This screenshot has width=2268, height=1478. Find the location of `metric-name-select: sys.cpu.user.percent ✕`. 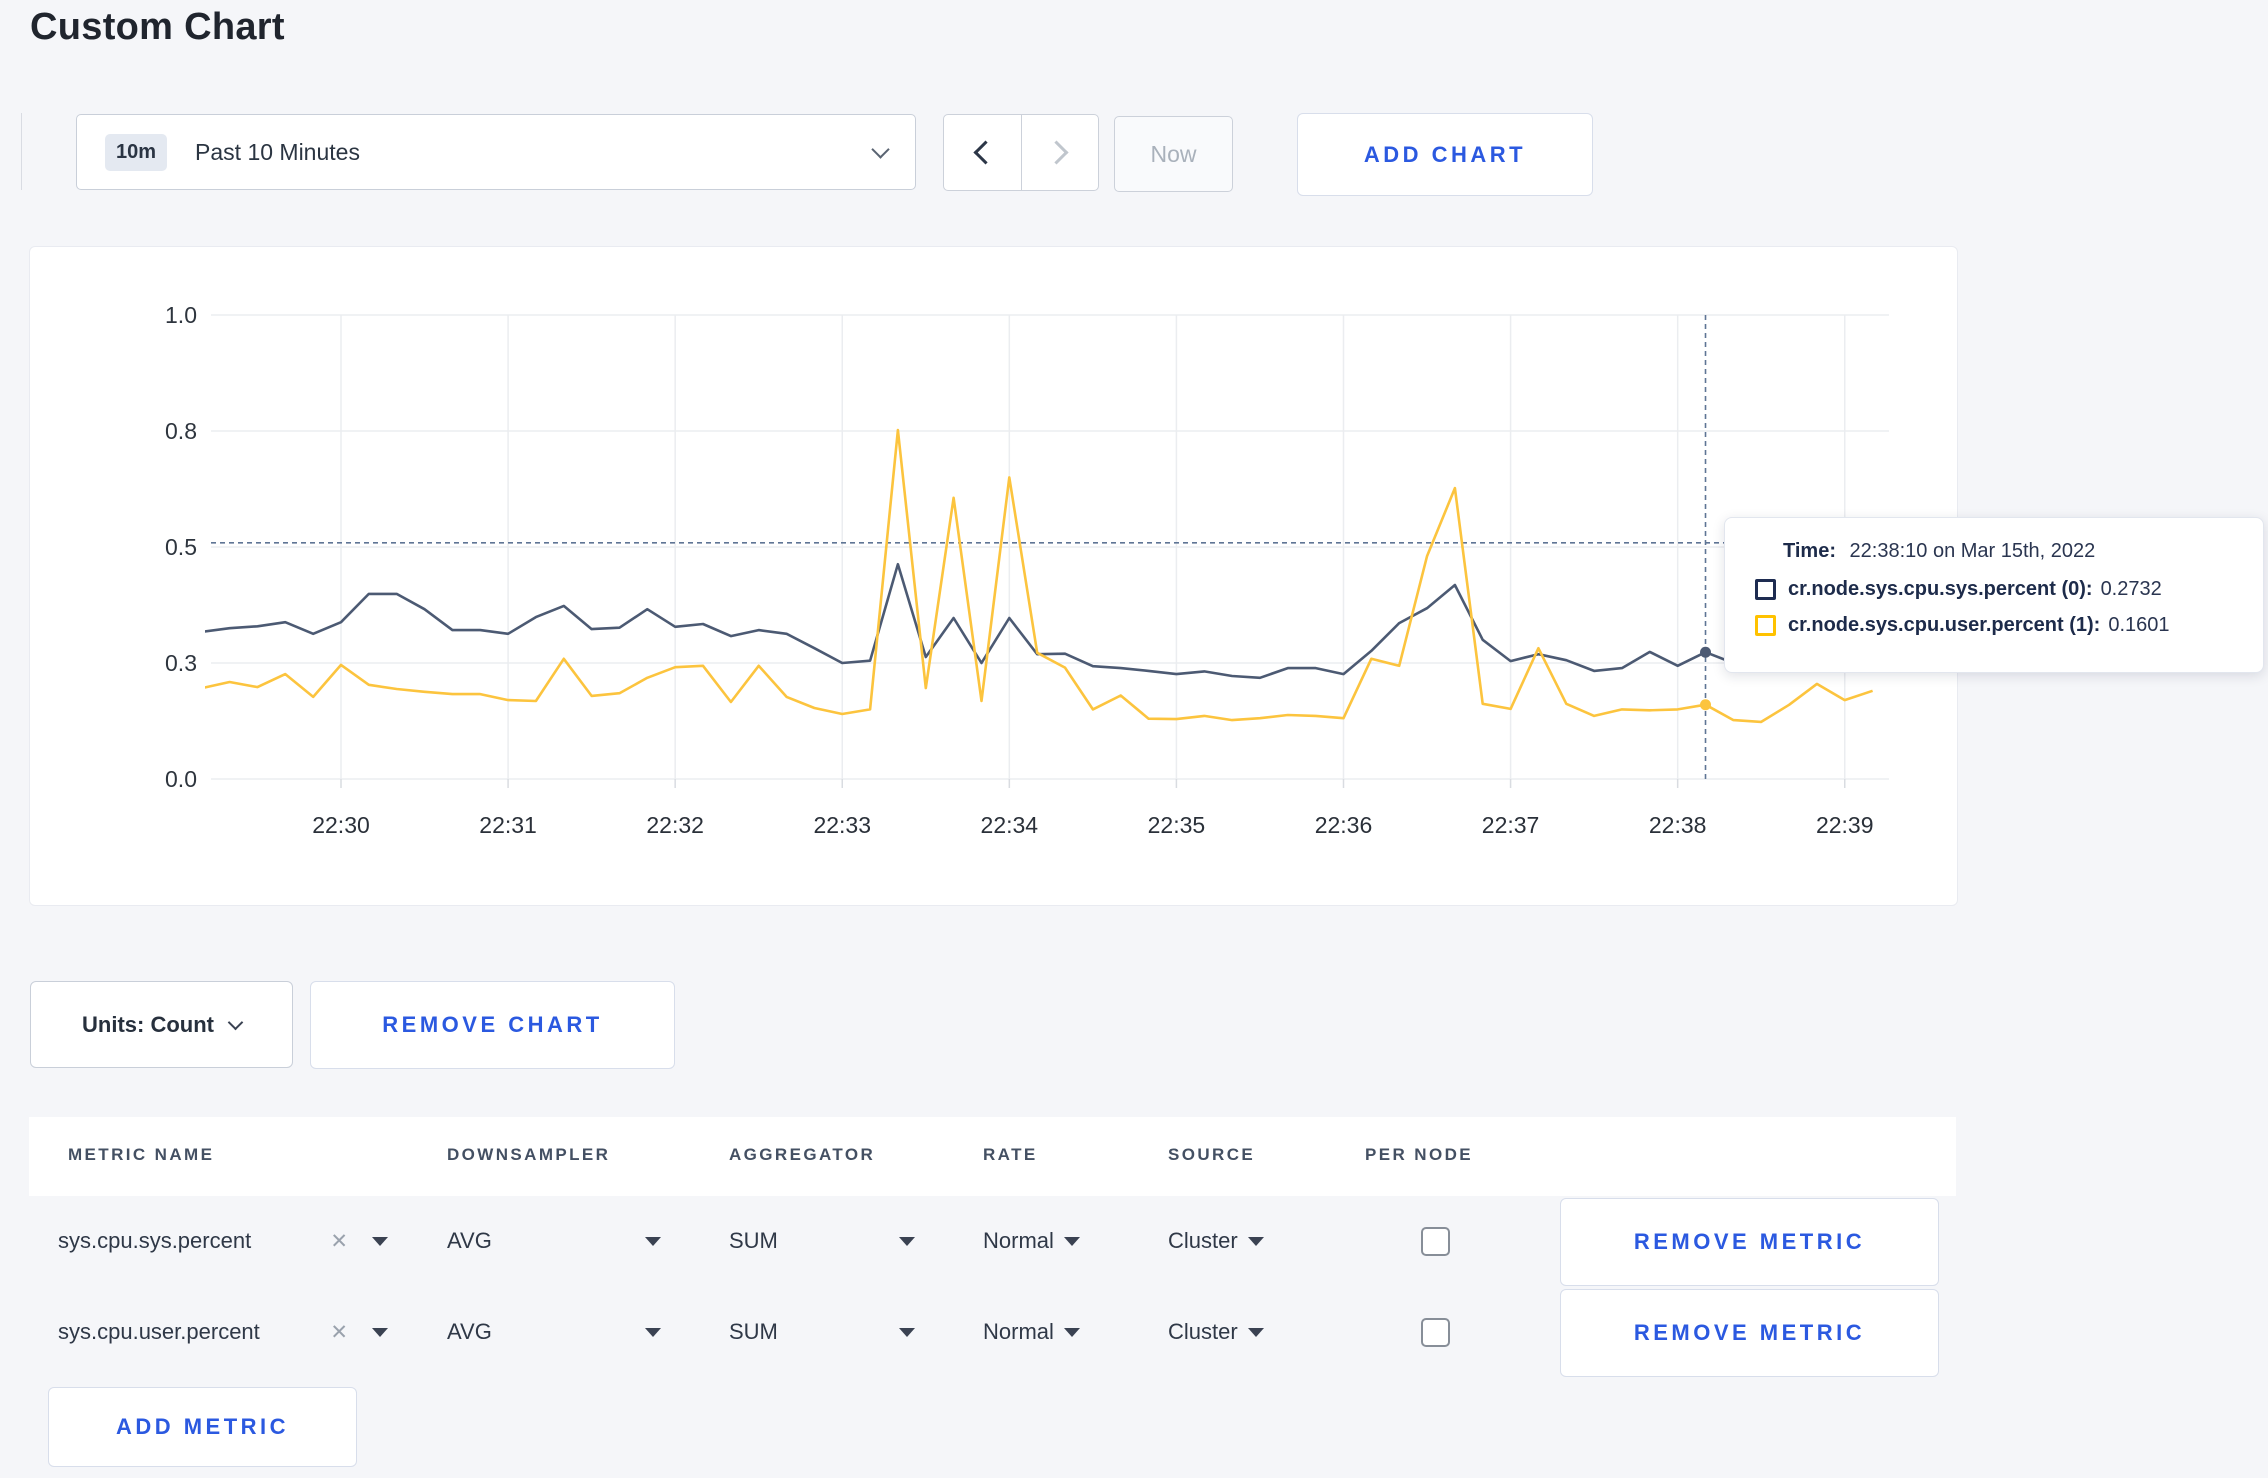

metric-name-select: sys.cpu.user.percent ✕ is located at coordinates (223, 1332).